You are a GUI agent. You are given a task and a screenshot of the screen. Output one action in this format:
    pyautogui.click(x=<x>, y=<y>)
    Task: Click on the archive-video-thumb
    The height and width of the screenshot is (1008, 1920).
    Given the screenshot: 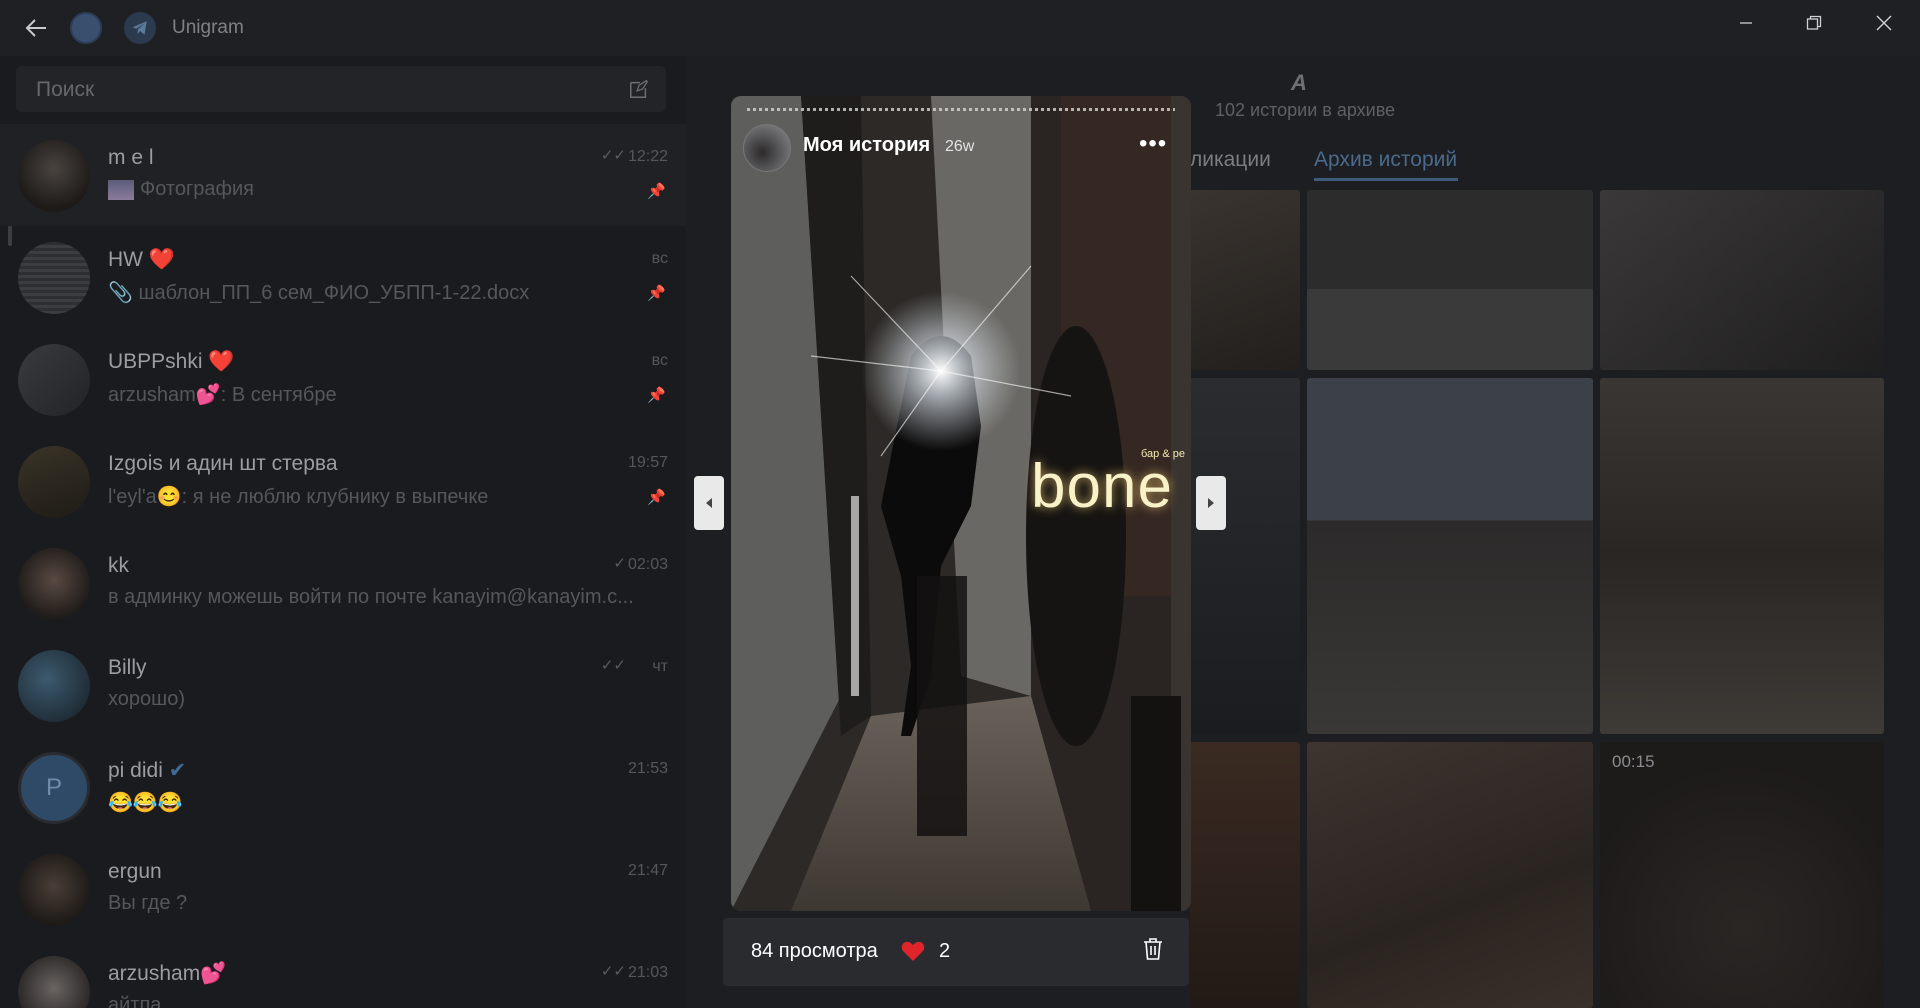 What is the action you would take?
    pyautogui.click(x=1742, y=875)
    